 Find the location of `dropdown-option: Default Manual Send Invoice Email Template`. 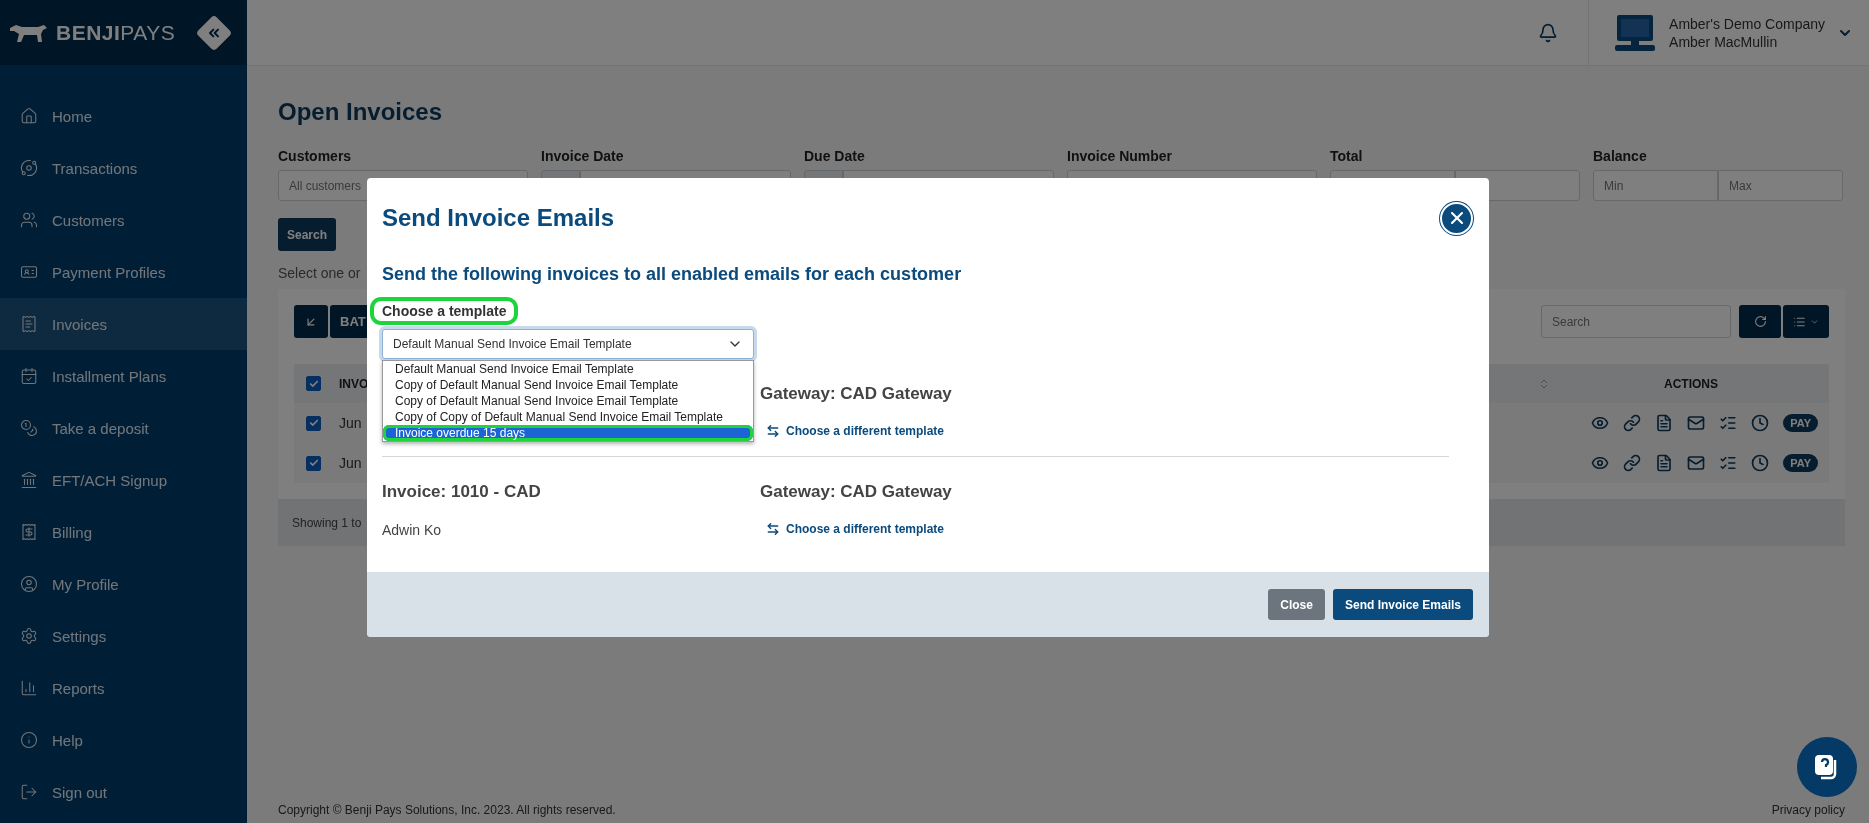

dropdown-option: Default Manual Send Invoice Email Template is located at coordinates (568, 369).